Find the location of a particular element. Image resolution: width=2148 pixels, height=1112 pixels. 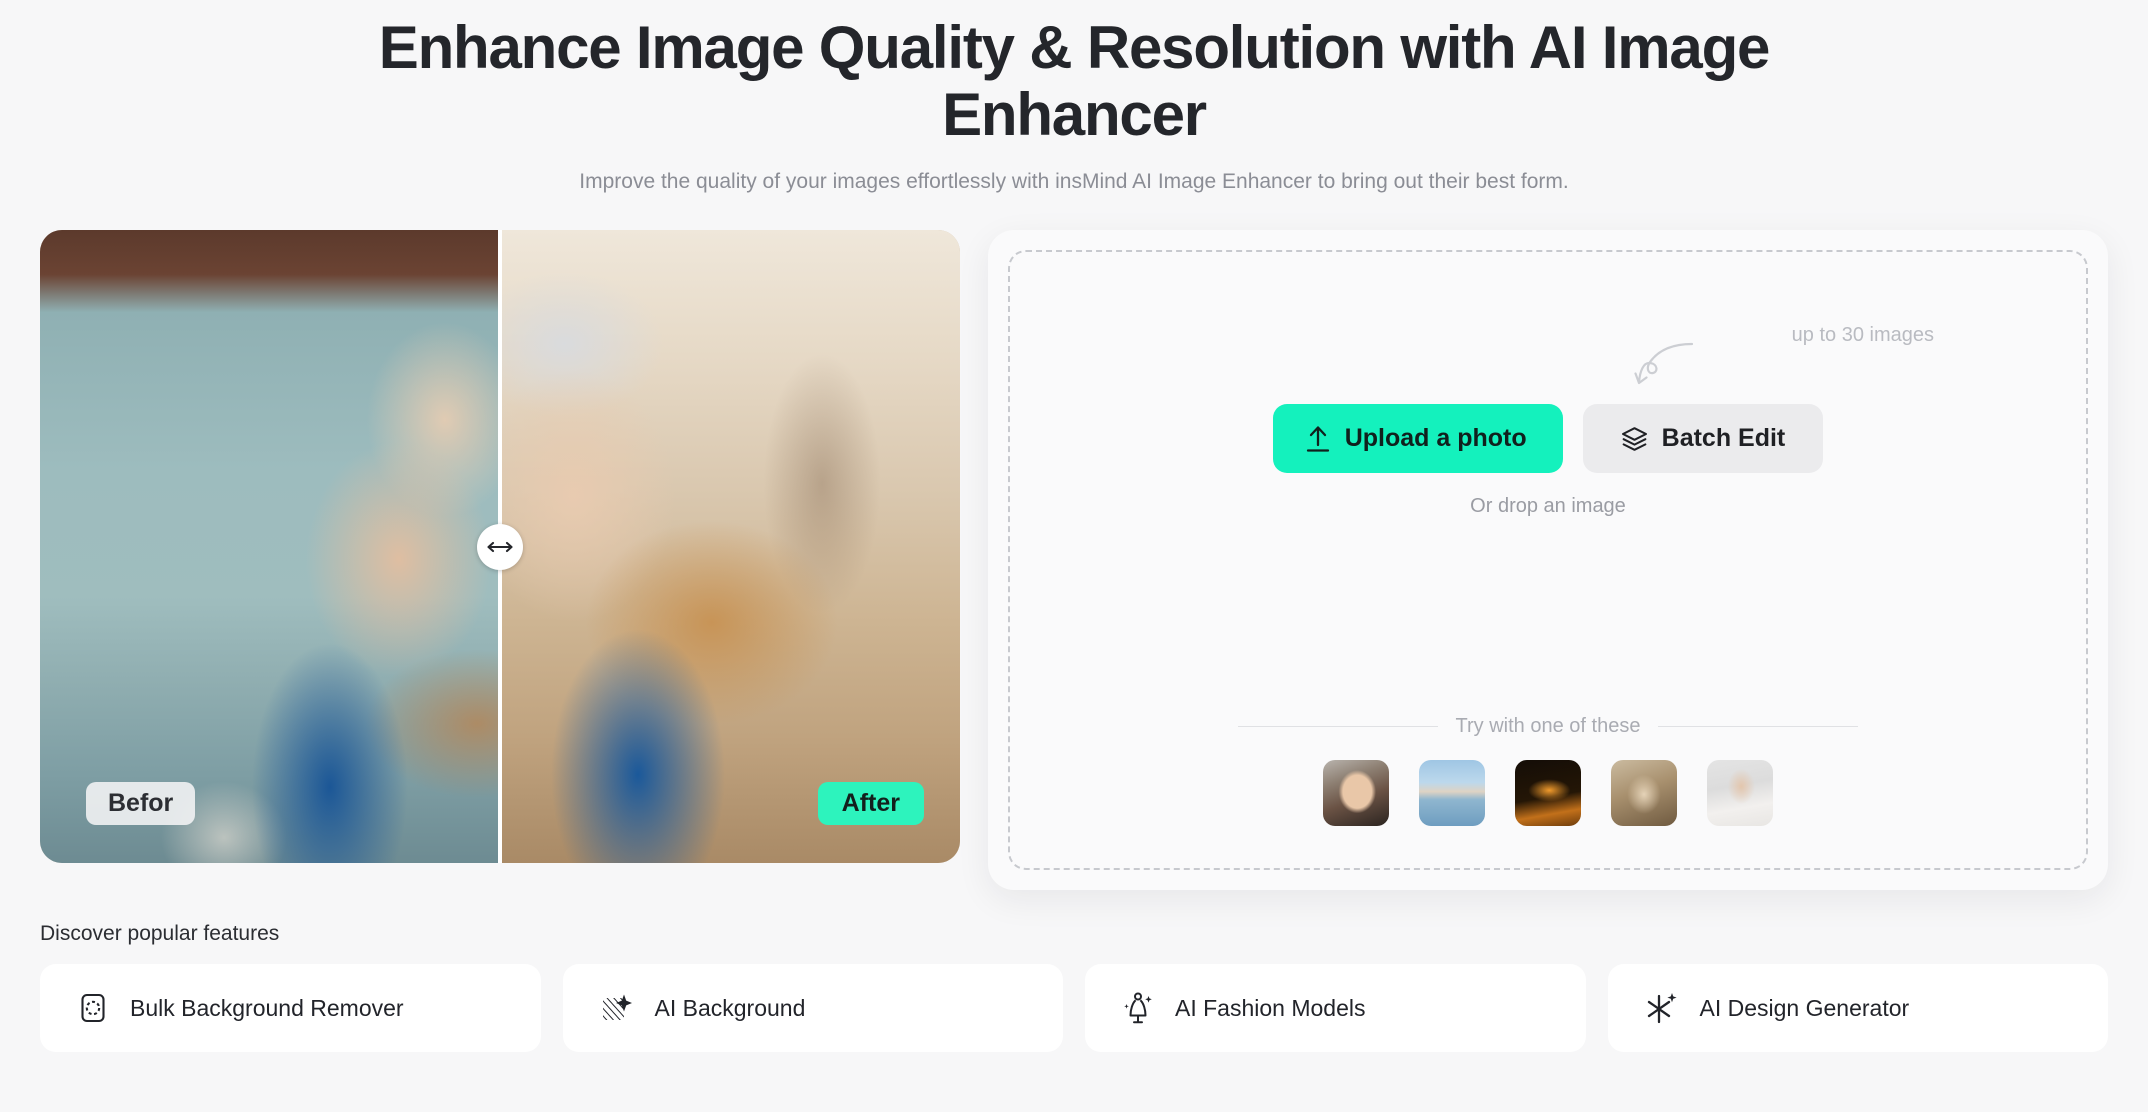

feature-card-ai-fashion-models: AI Fashion Models is located at coordinates (1335, 1008).